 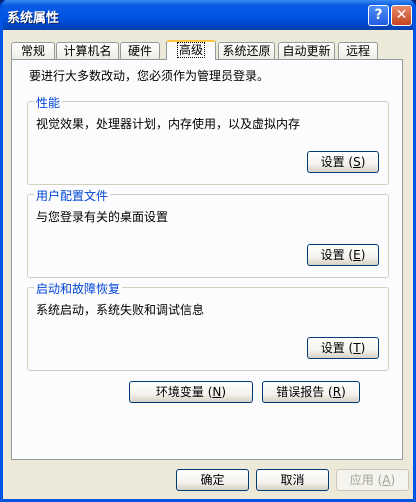 I want to click on user-profiles-settings-accel: E, so click(x=357, y=255).